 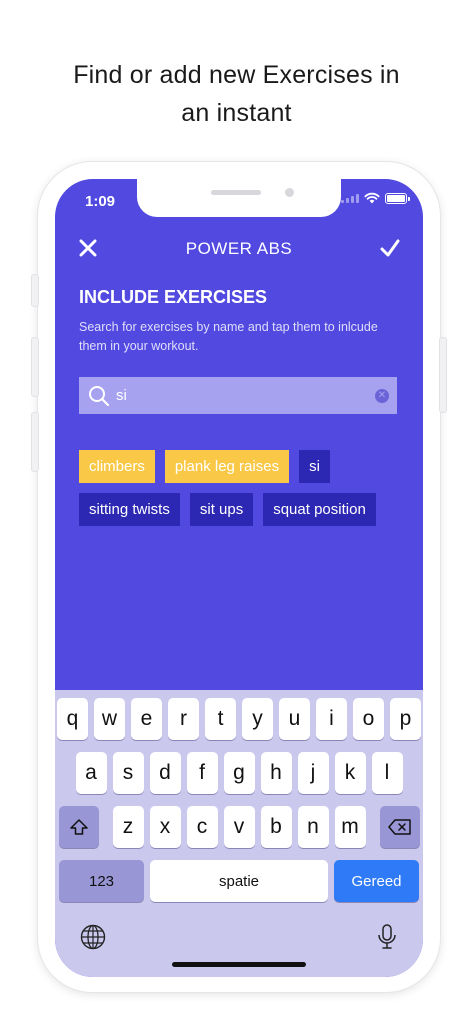 What do you see at coordinates (289, 192) in the screenshot?
I see `camera` at bounding box center [289, 192].